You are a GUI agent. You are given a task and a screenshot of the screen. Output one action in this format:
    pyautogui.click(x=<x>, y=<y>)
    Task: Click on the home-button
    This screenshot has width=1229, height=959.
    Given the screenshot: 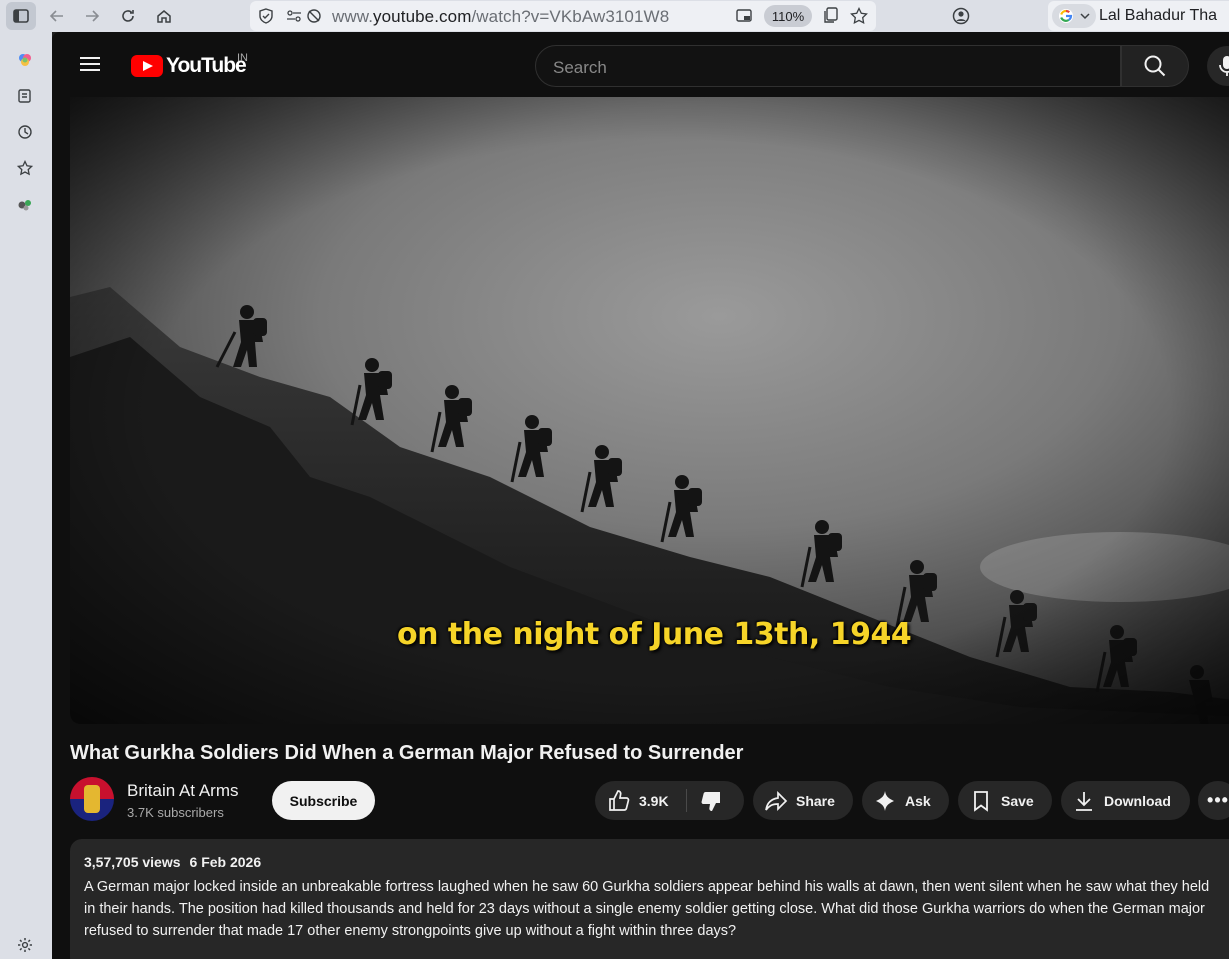 What is the action you would take?
    pyautogui.click(x=164, y=16)
    